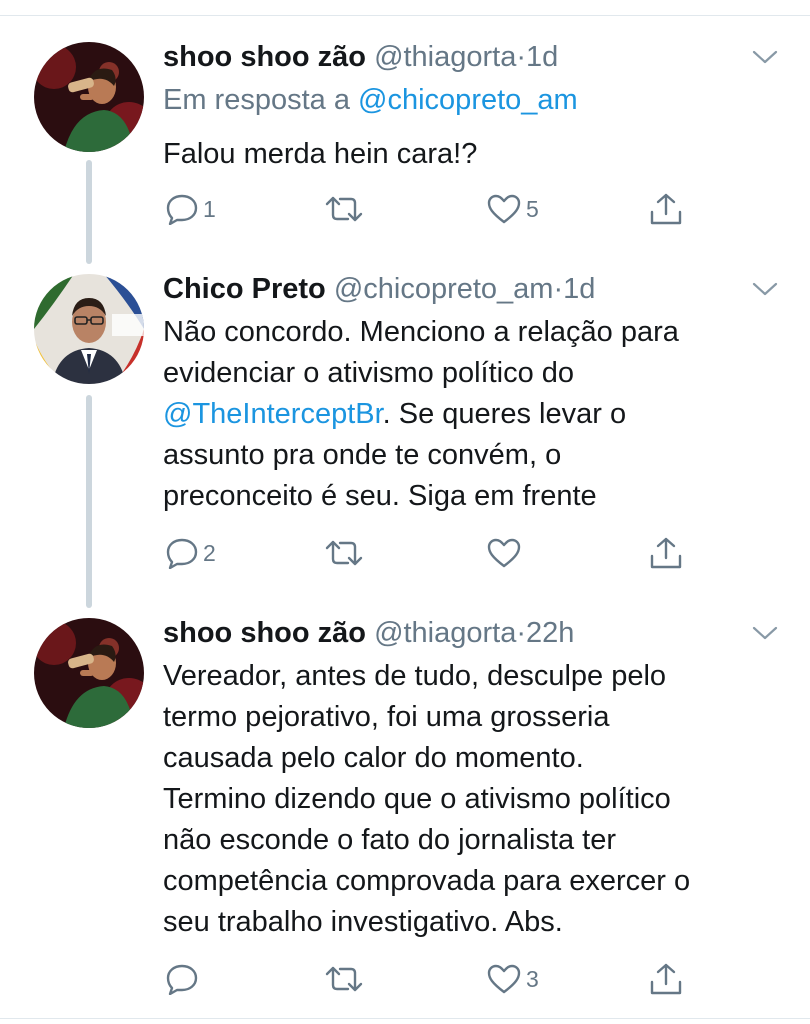 This screenshot has width=810, height=1024. I want to click on display-name: Chico Preto, so click(244, 289).